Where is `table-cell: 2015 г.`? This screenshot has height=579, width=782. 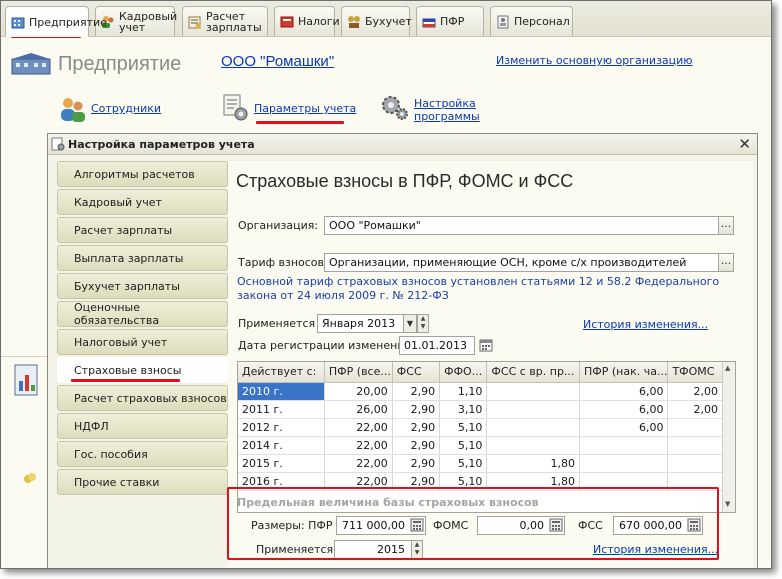 table-cell: 2015 г. is located at coordinates (281, 463).